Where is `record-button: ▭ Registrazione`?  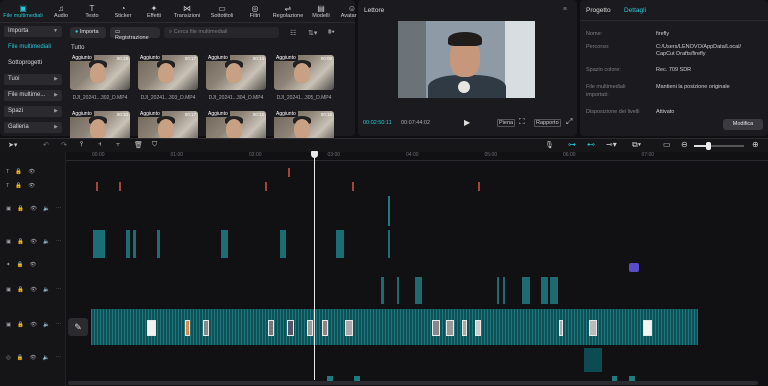 record-button: ▭ Registrazione is located at coordinates (135, 34).